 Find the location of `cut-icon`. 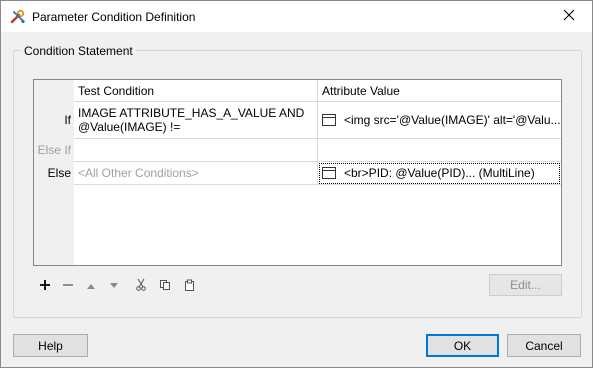

cut-icon is located at coordinates (141, 286).